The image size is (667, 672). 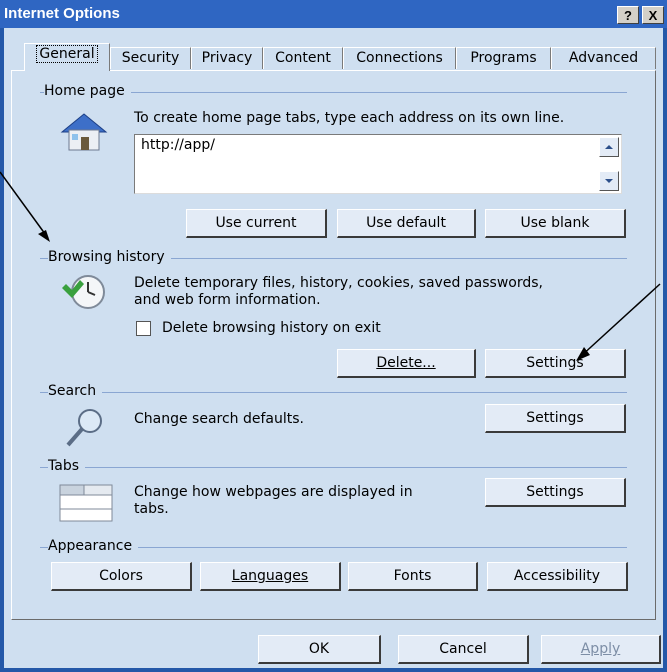 What do you see at coordinates (44, 236) in the screenshot?
I see `arrow-head-browsing-history` at bounding box center [44, 236].